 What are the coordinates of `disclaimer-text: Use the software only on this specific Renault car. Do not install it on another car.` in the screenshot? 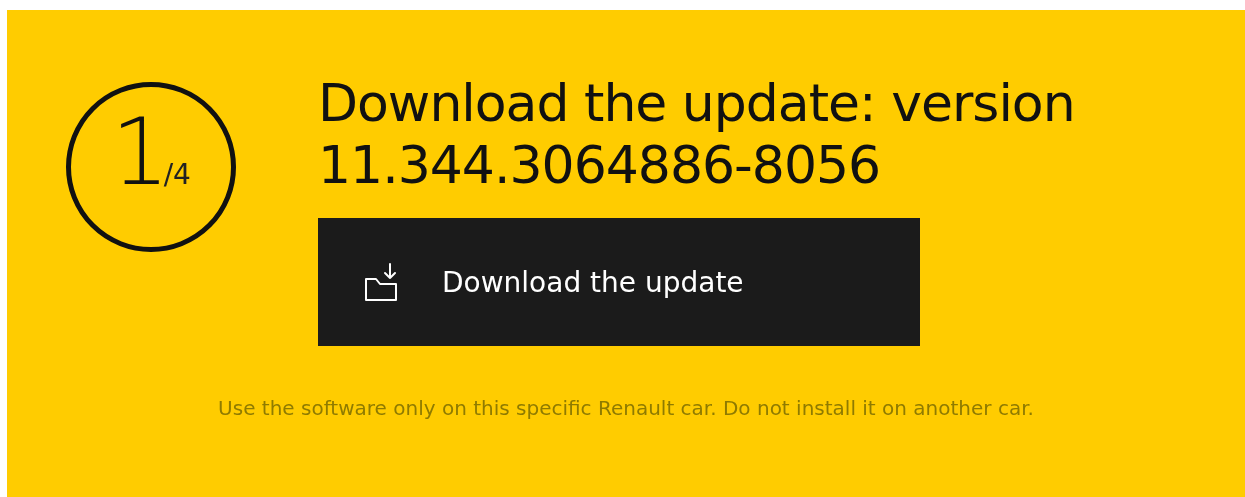 It's located at (626, 408).